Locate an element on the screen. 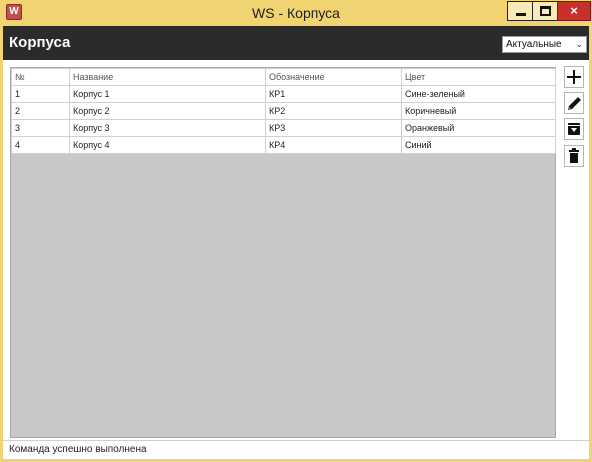  cell-code: КР2 is located at coordinates (333, 111).